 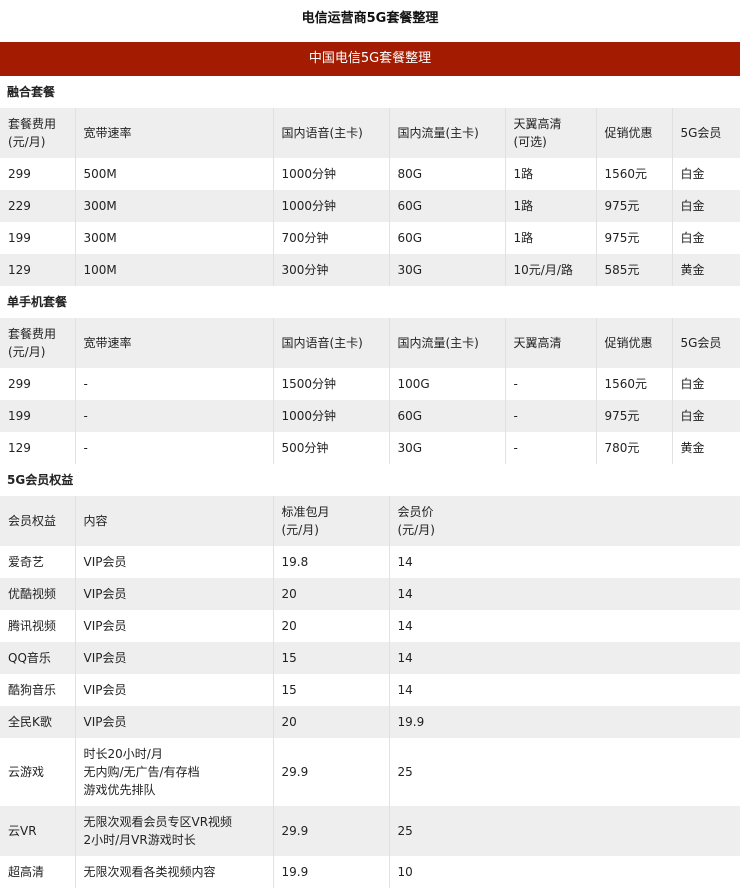 What do you see at coordinates (331, 238) in the screenshot?
I see `cell: 700分钟` at bounding box center [331, 238].